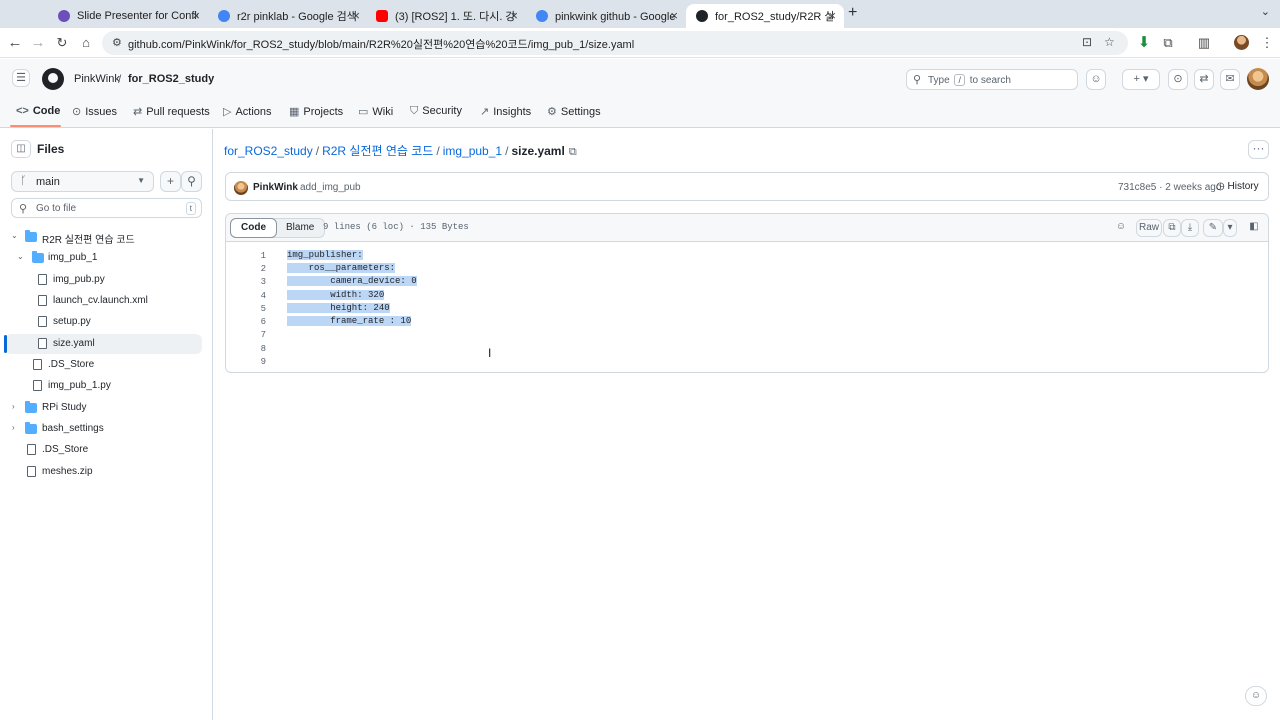 The image size is (1280, 720). I want to click on repo-link: for_ROS2_study, so click(171, 79).